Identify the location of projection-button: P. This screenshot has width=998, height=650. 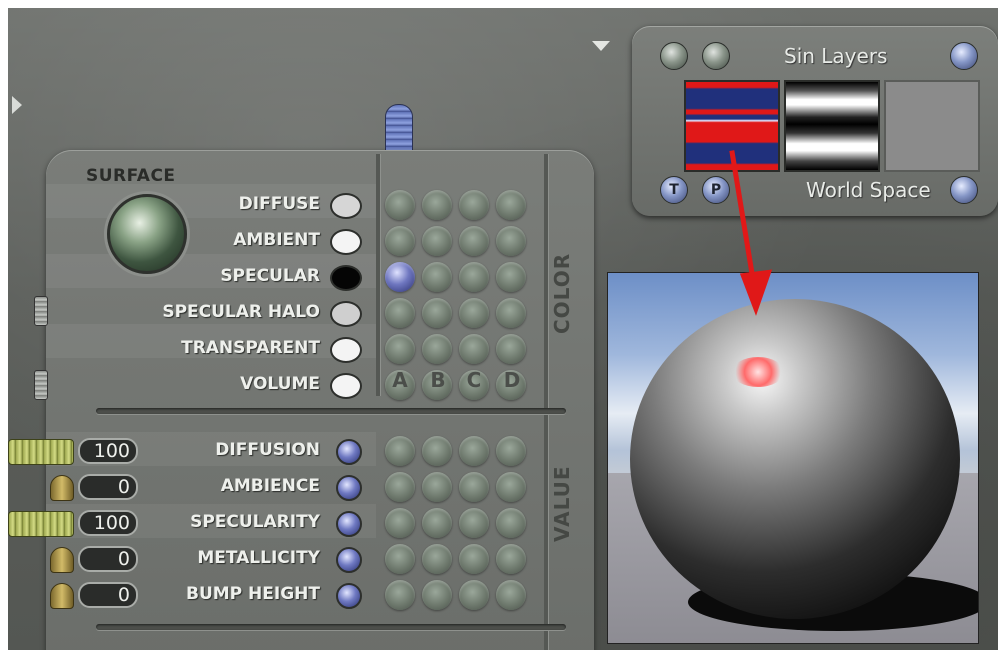
(716, 190).